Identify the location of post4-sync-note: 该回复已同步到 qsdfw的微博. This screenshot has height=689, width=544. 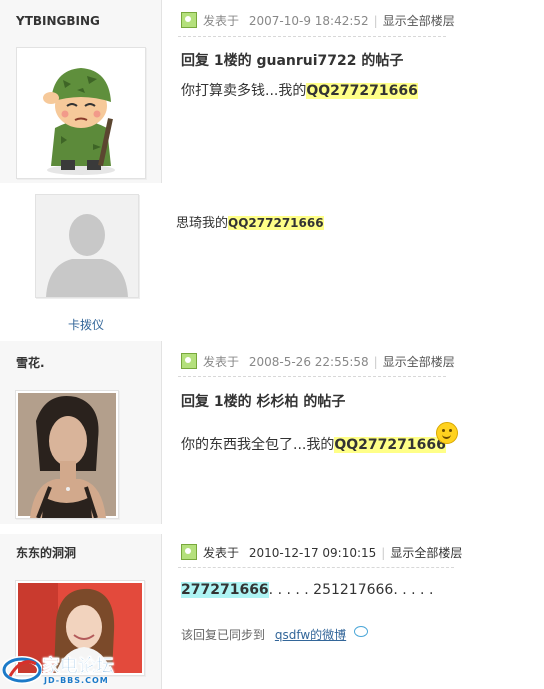
(275, 634).